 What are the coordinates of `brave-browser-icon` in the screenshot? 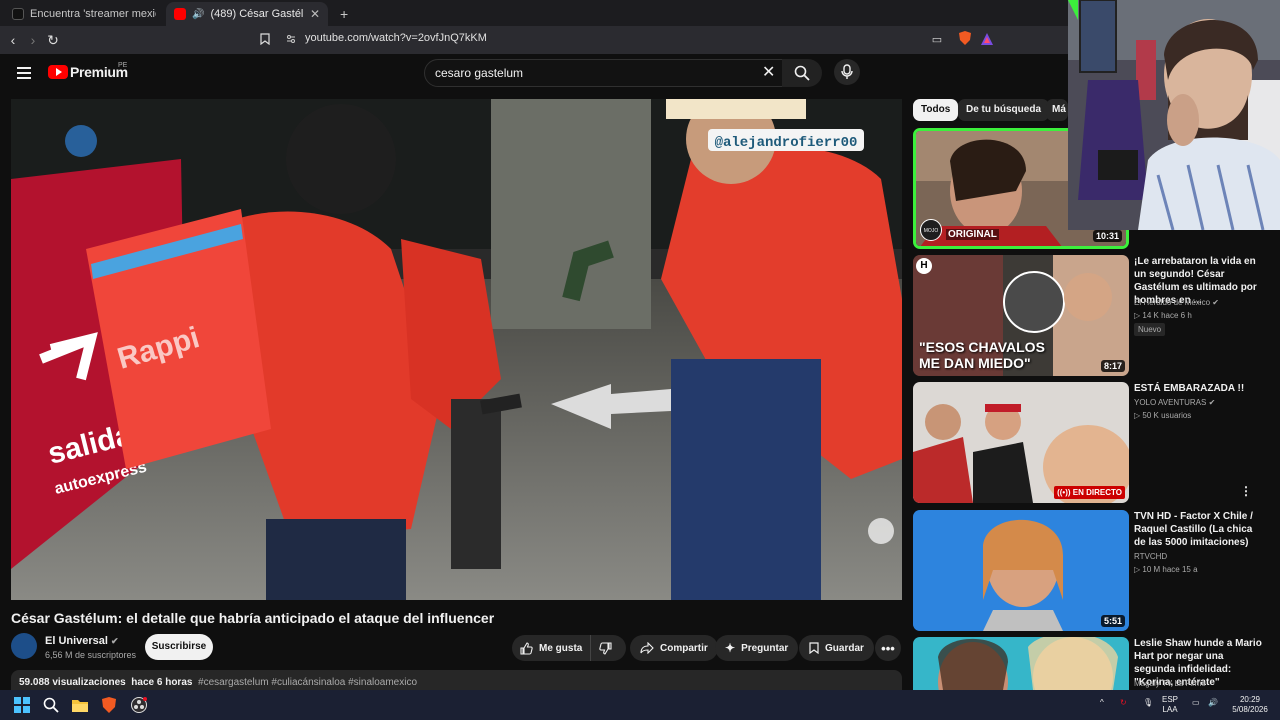 It's located at (109, 705).